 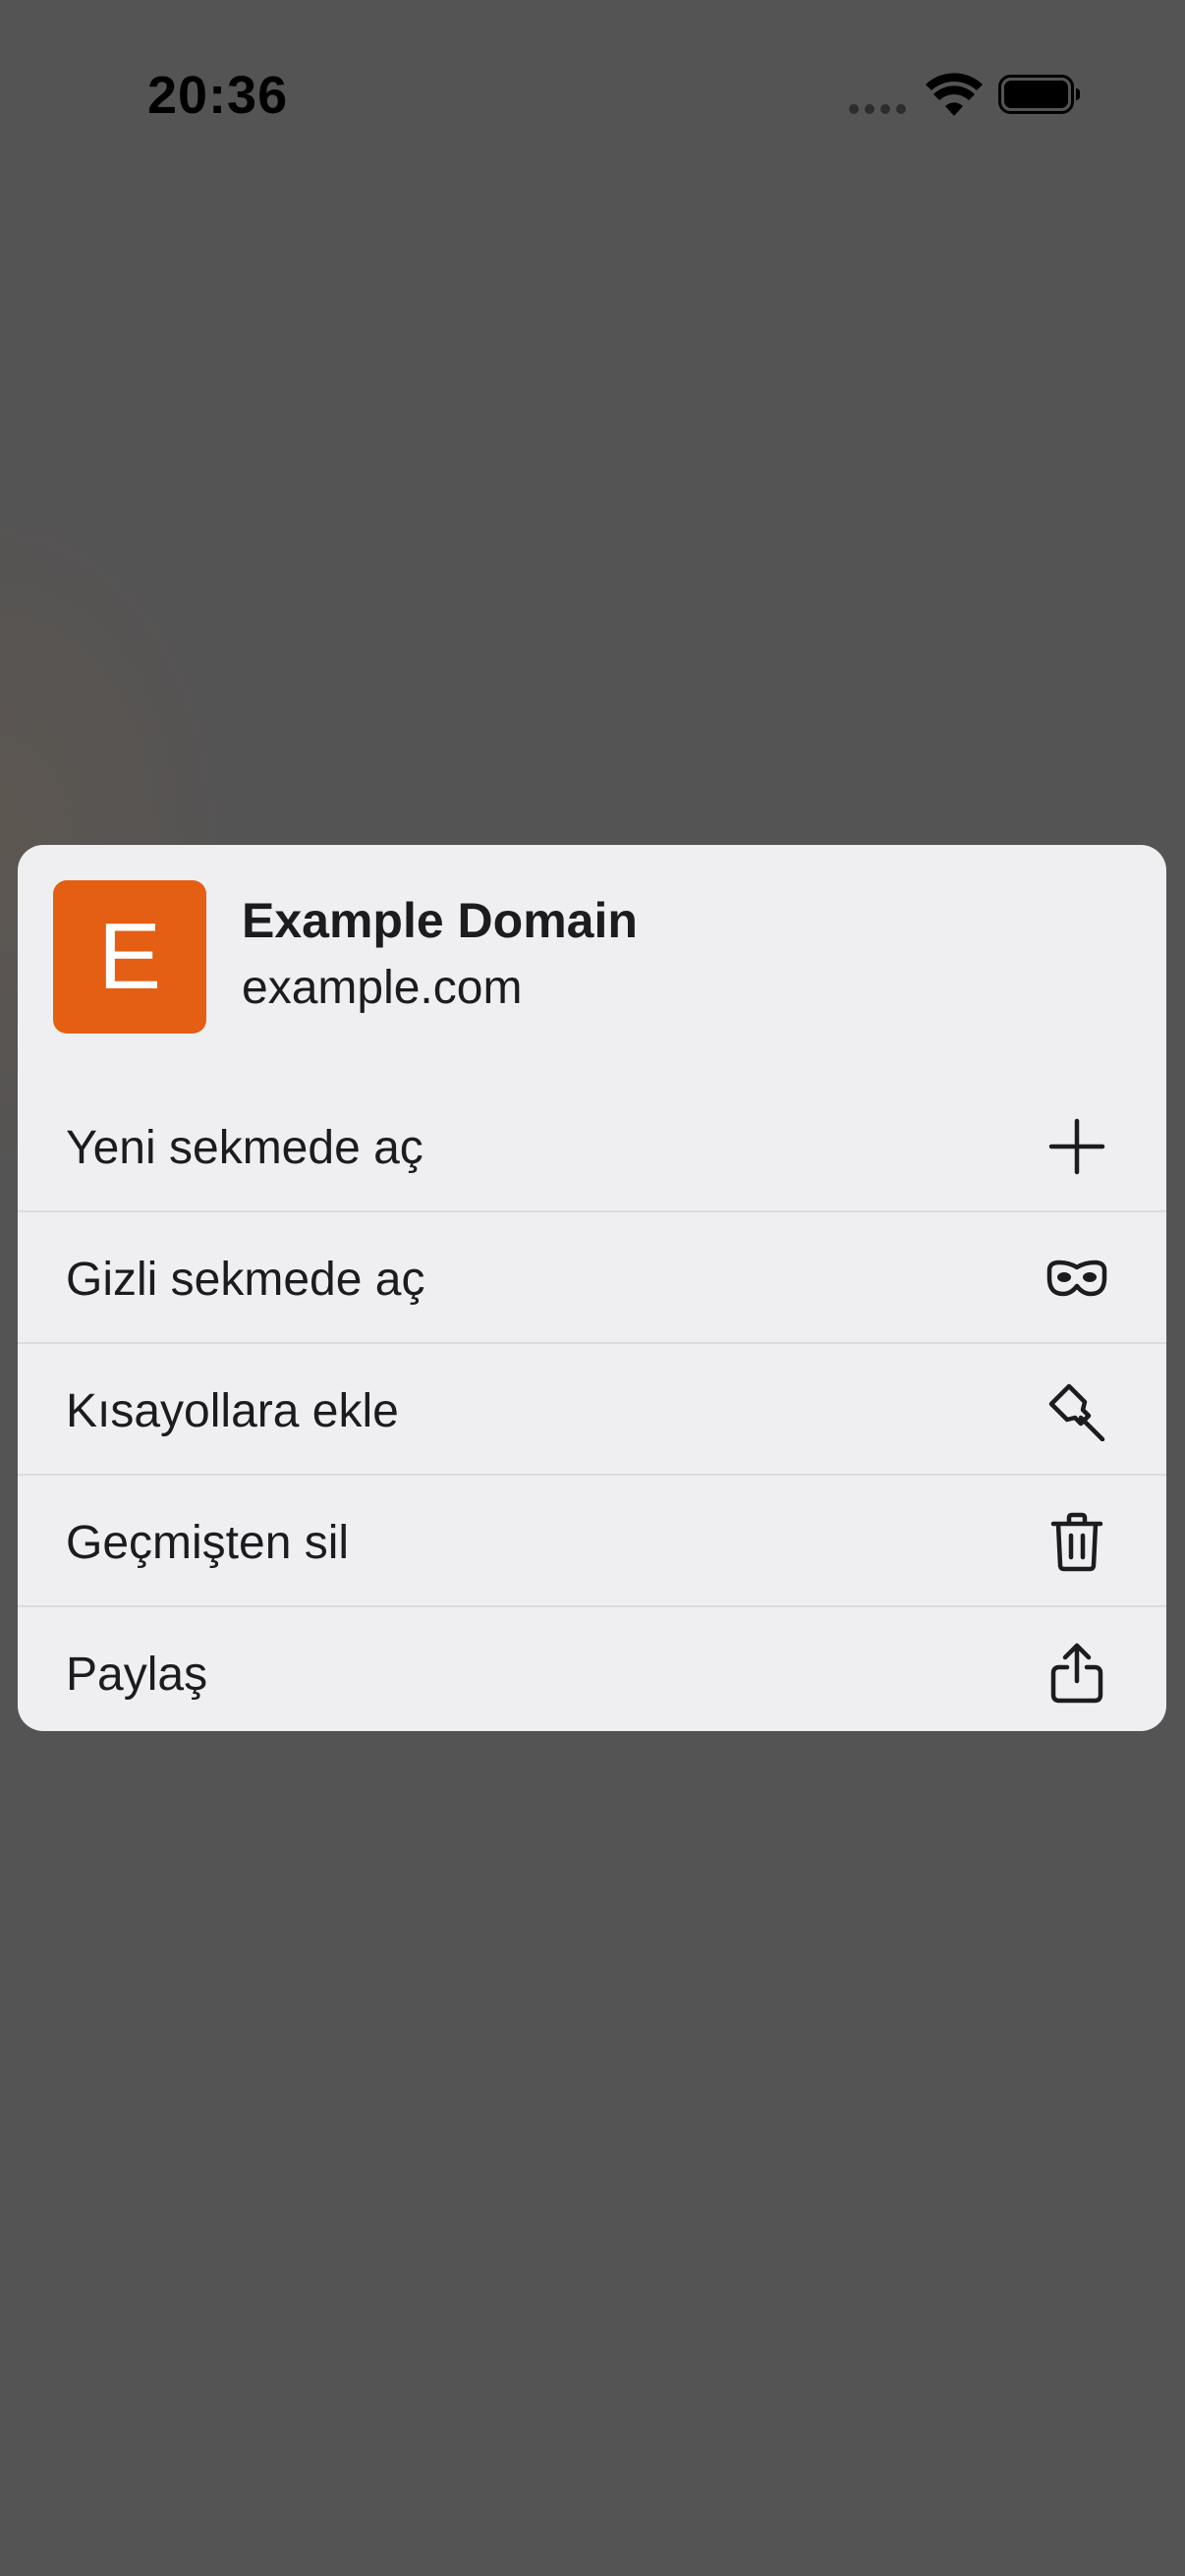 What do you see at coordinates (1076, 1278) in the screenshot?
I see `incognito-mask-icon` at bounding box center [1076, 1278].